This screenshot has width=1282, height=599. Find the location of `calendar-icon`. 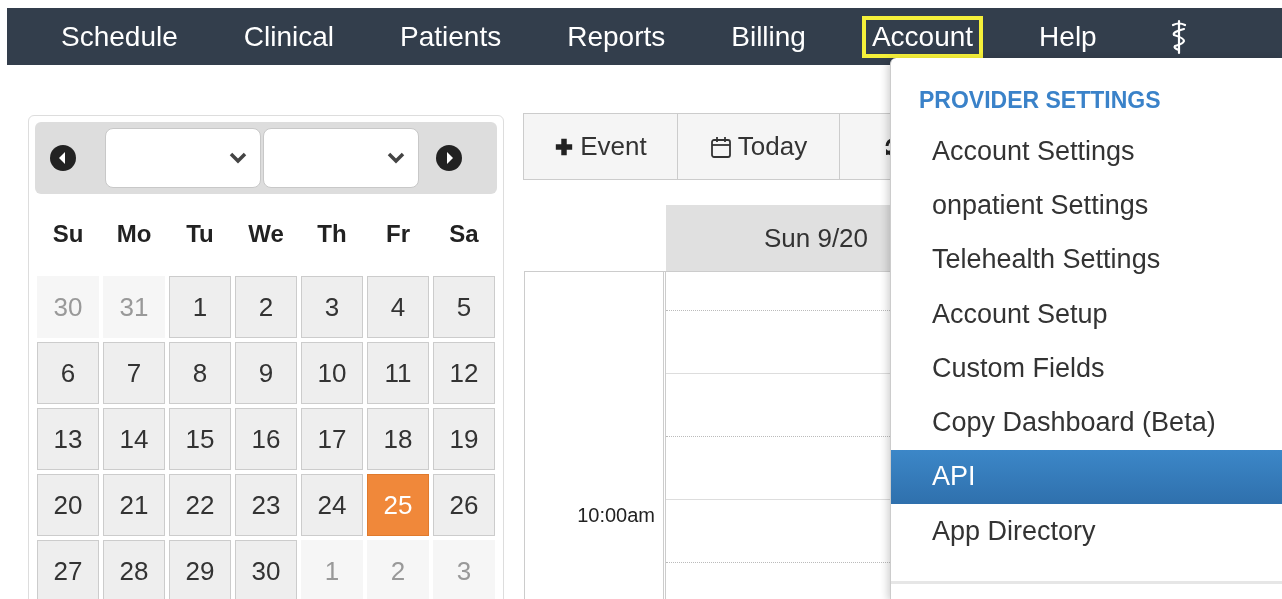

calendar-icon is located at coordinates (720, 146).